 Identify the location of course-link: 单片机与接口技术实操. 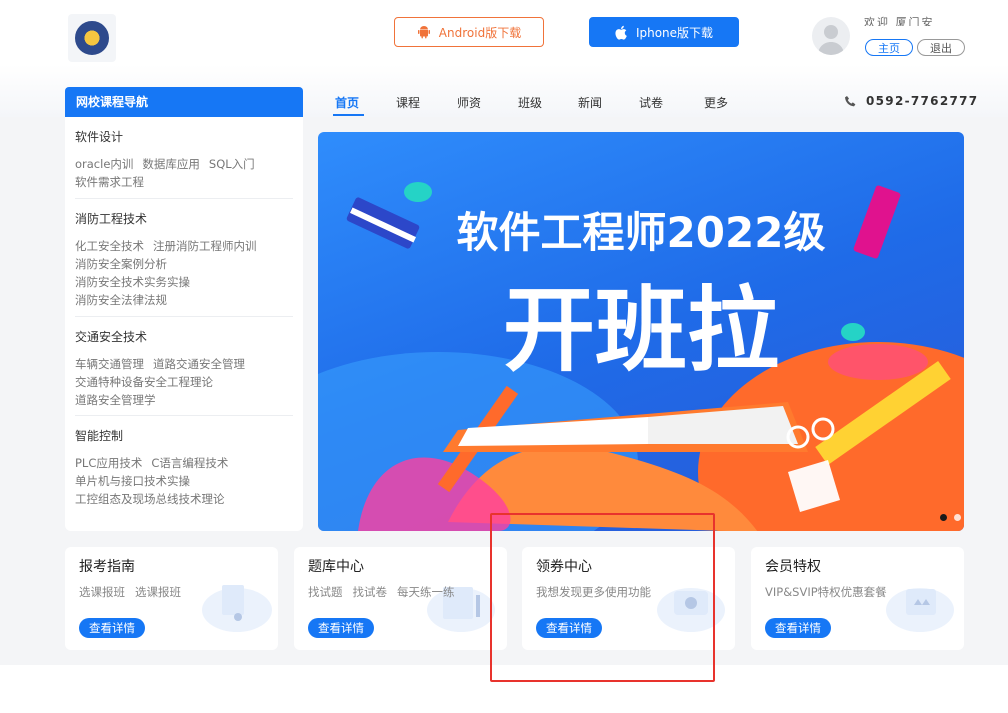
(132, 481).